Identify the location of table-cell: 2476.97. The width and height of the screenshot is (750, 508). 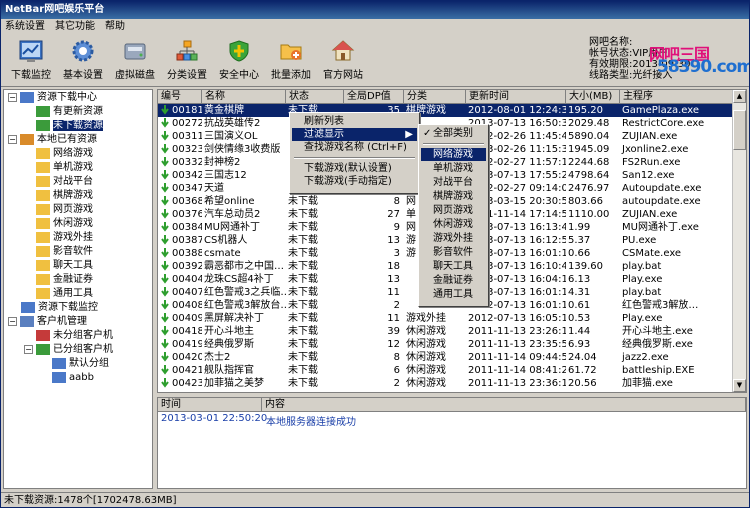
(589, 188).